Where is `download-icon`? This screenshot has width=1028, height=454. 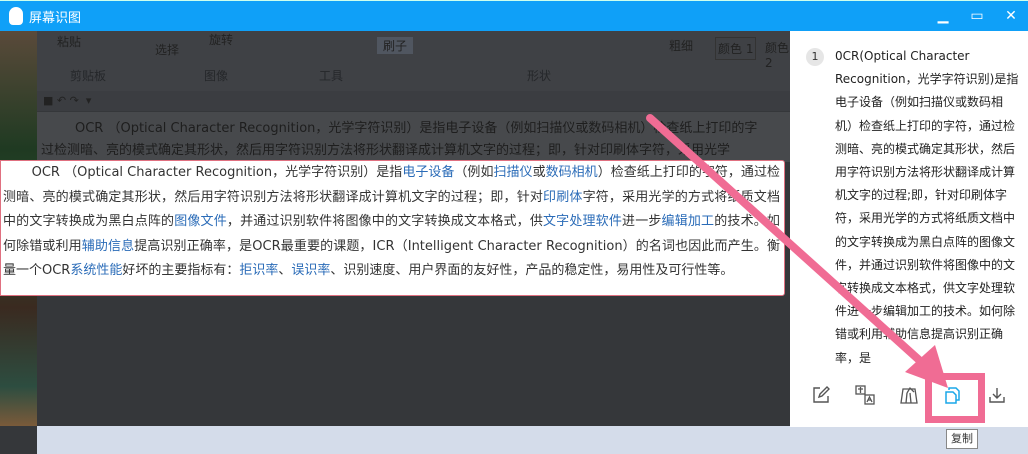 download-icon is located at coordinates (997, 395).